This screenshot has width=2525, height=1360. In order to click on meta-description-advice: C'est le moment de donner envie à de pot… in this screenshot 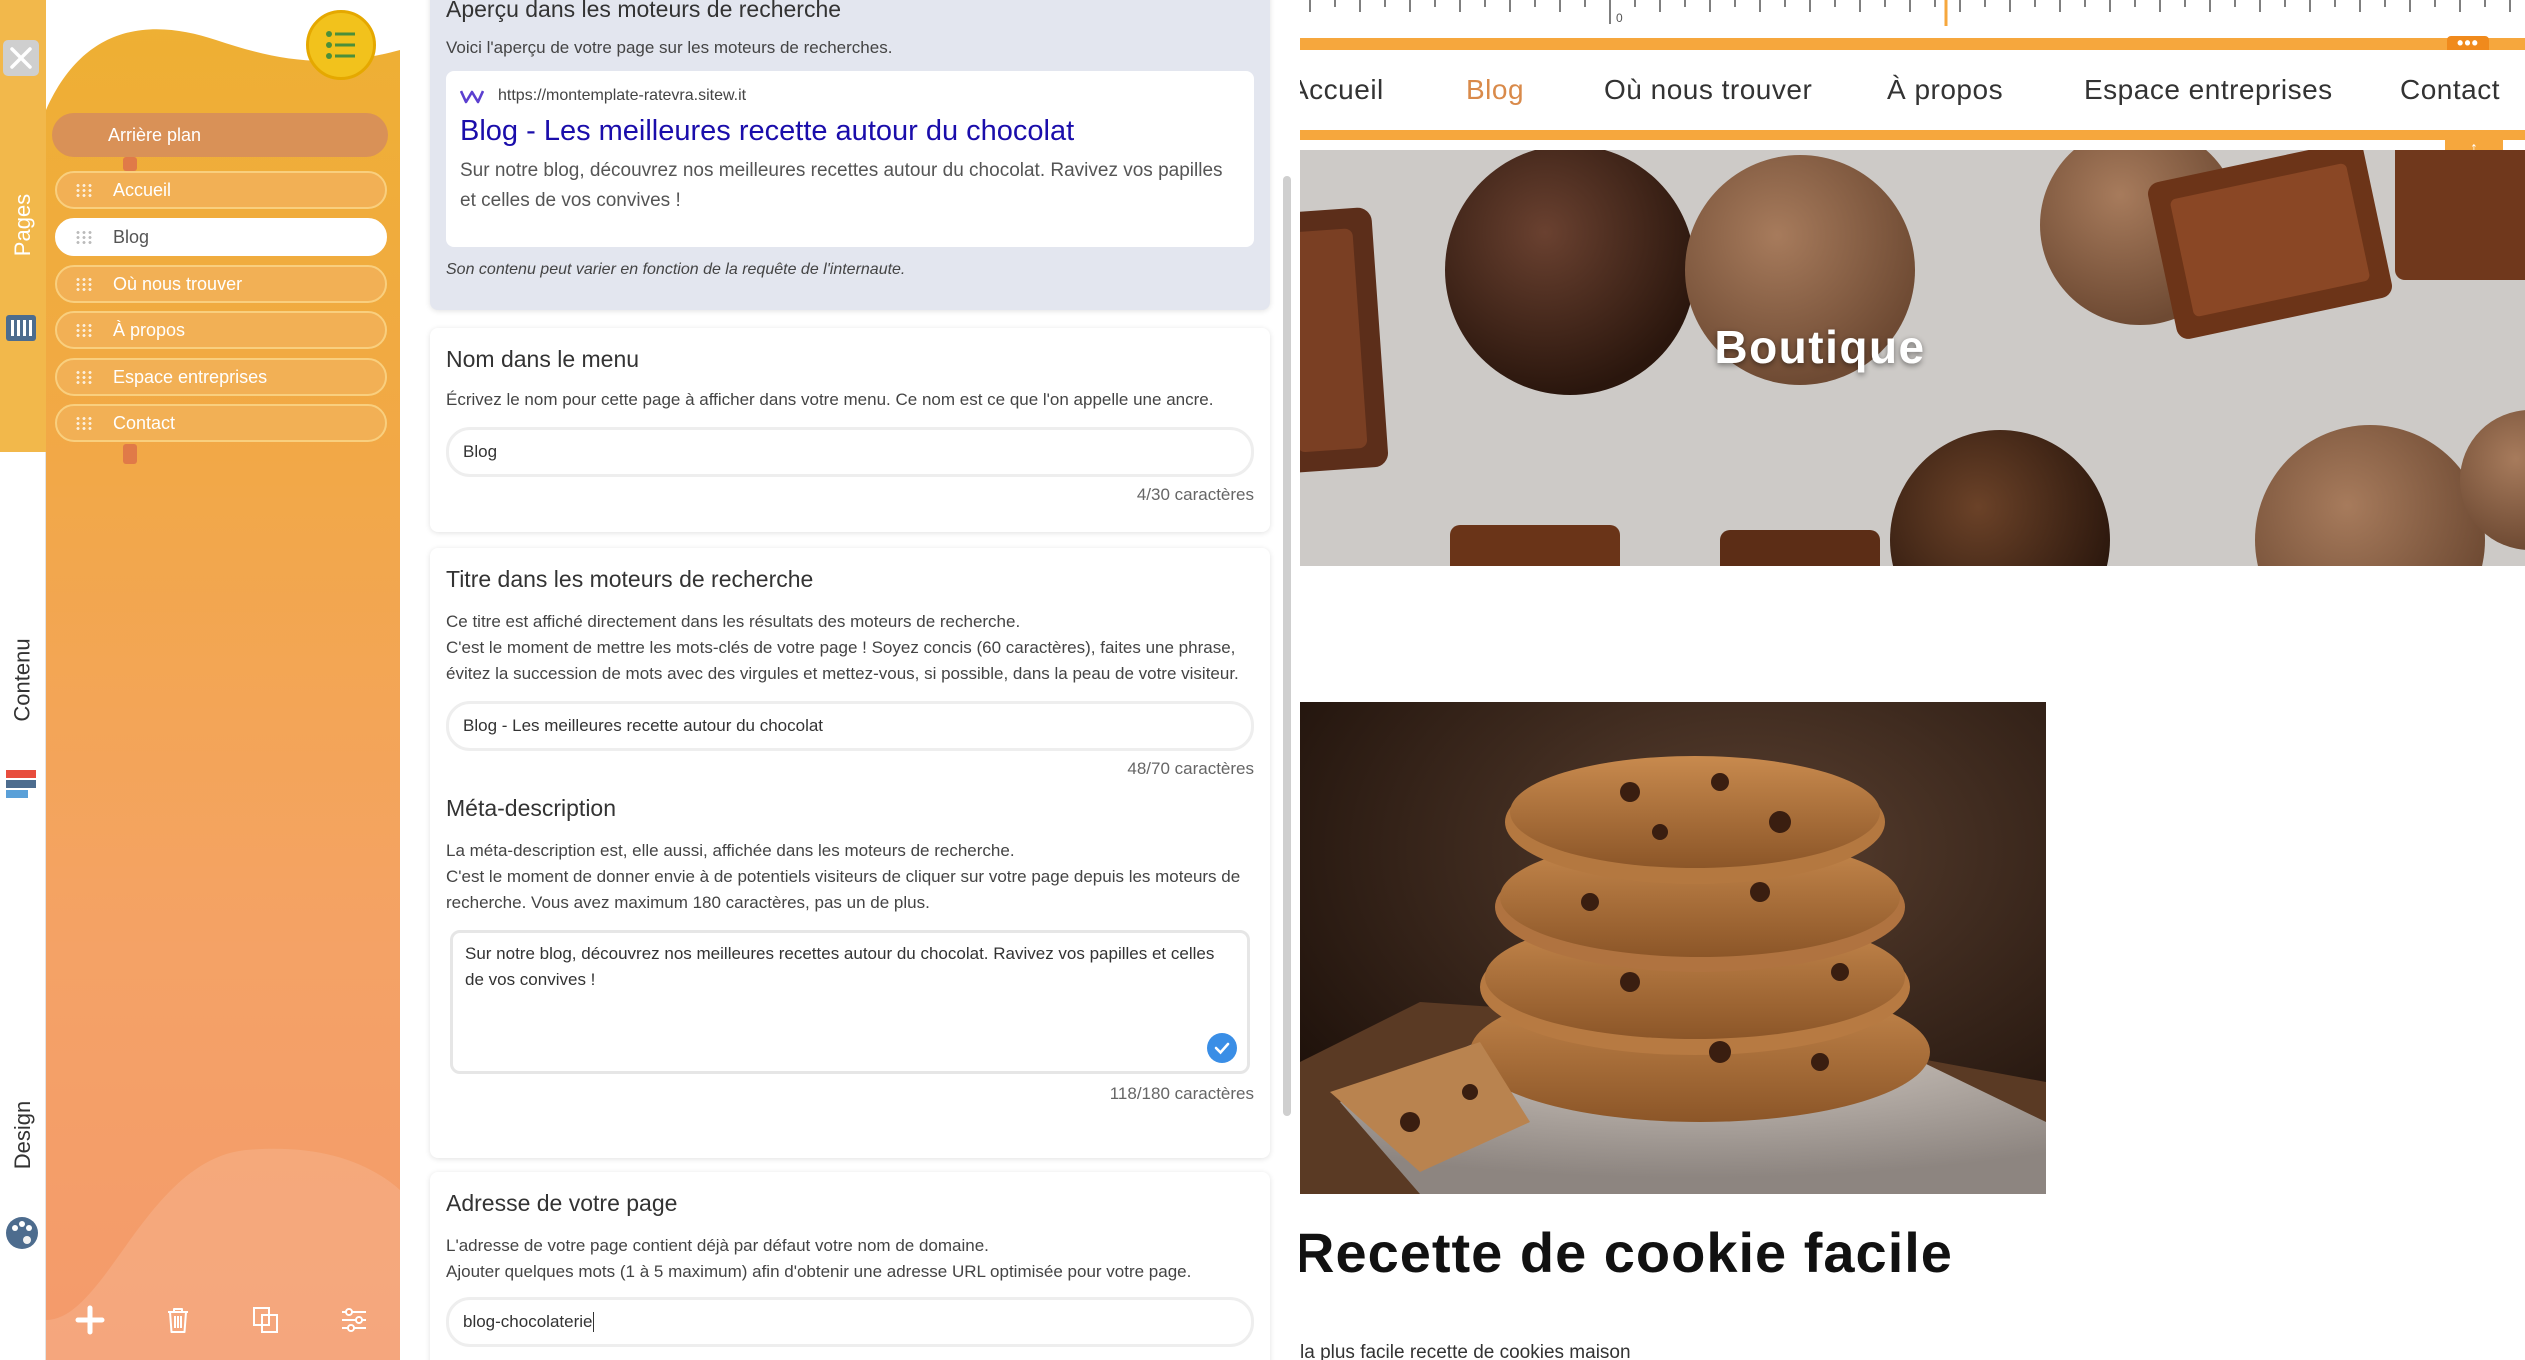, I will do `click(843, 889)`.